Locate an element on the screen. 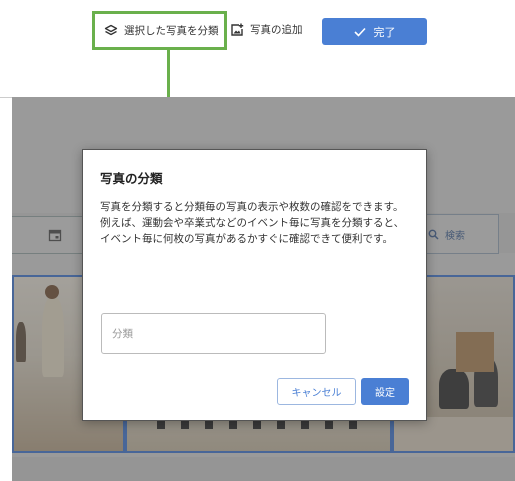  cancel-button: キャンセル is located at coordinates (316, 391).